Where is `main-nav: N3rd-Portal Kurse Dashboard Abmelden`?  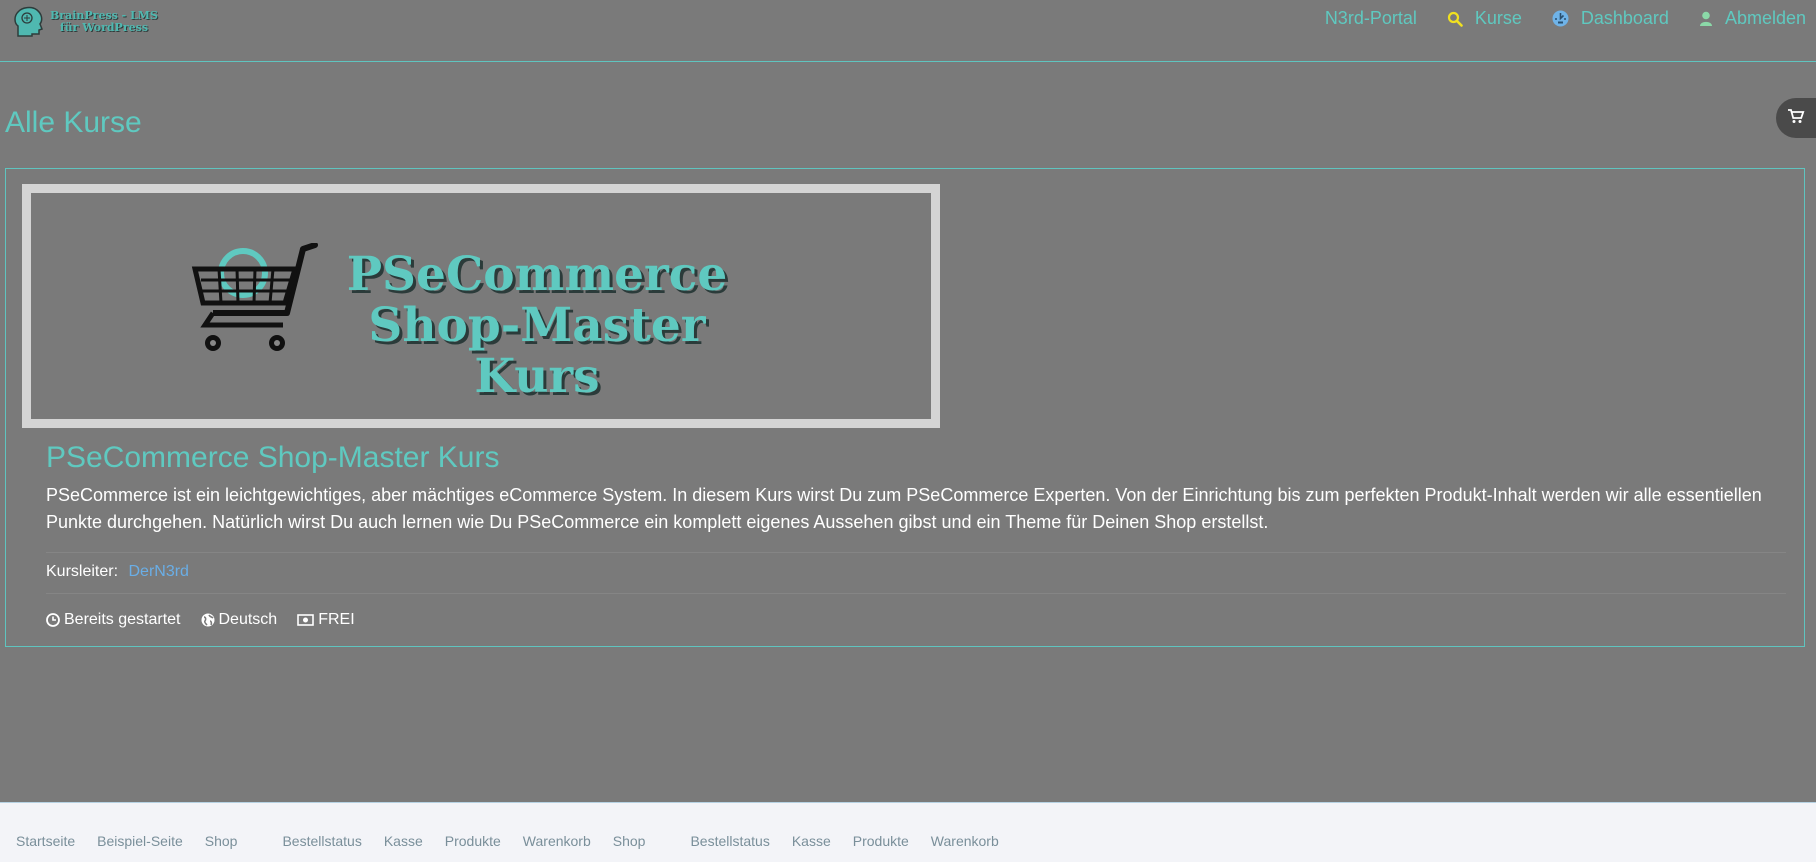
main-nav: N3rd-Portal Kurse Dashboard Abmelden is located at coordinates (1570, 18).